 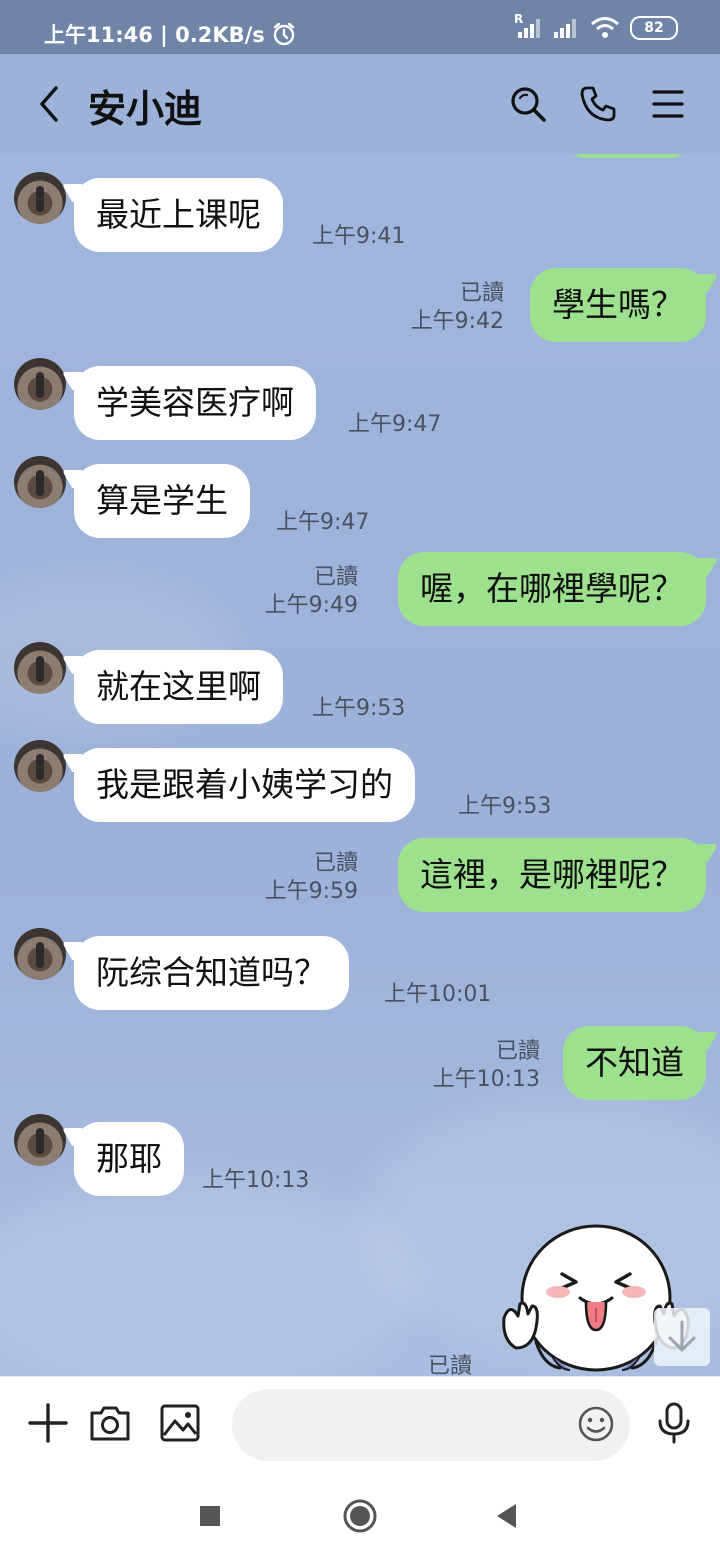 What do you see at coordinates (311, 891) in the screenshot?
I see `message-time: 上午9:59` at bounding box center [311, 891].